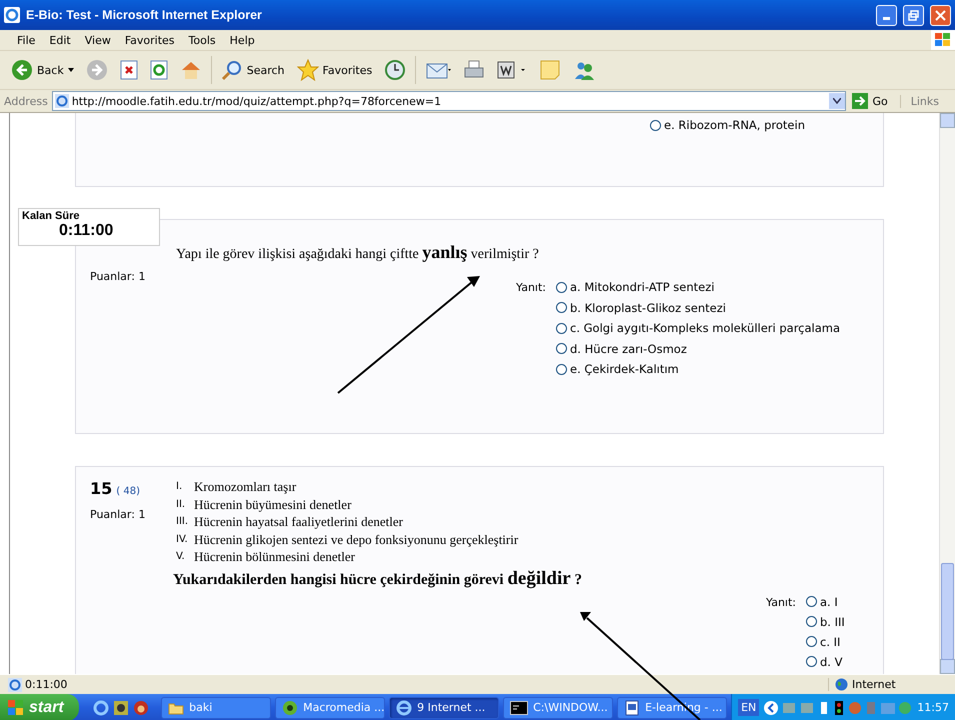 The height and width of the screenshot is (720, 955). What do you see at coordinates (927, 101) in the screenshot?
I see `links-label: Links` at bounding box center [927, 101].